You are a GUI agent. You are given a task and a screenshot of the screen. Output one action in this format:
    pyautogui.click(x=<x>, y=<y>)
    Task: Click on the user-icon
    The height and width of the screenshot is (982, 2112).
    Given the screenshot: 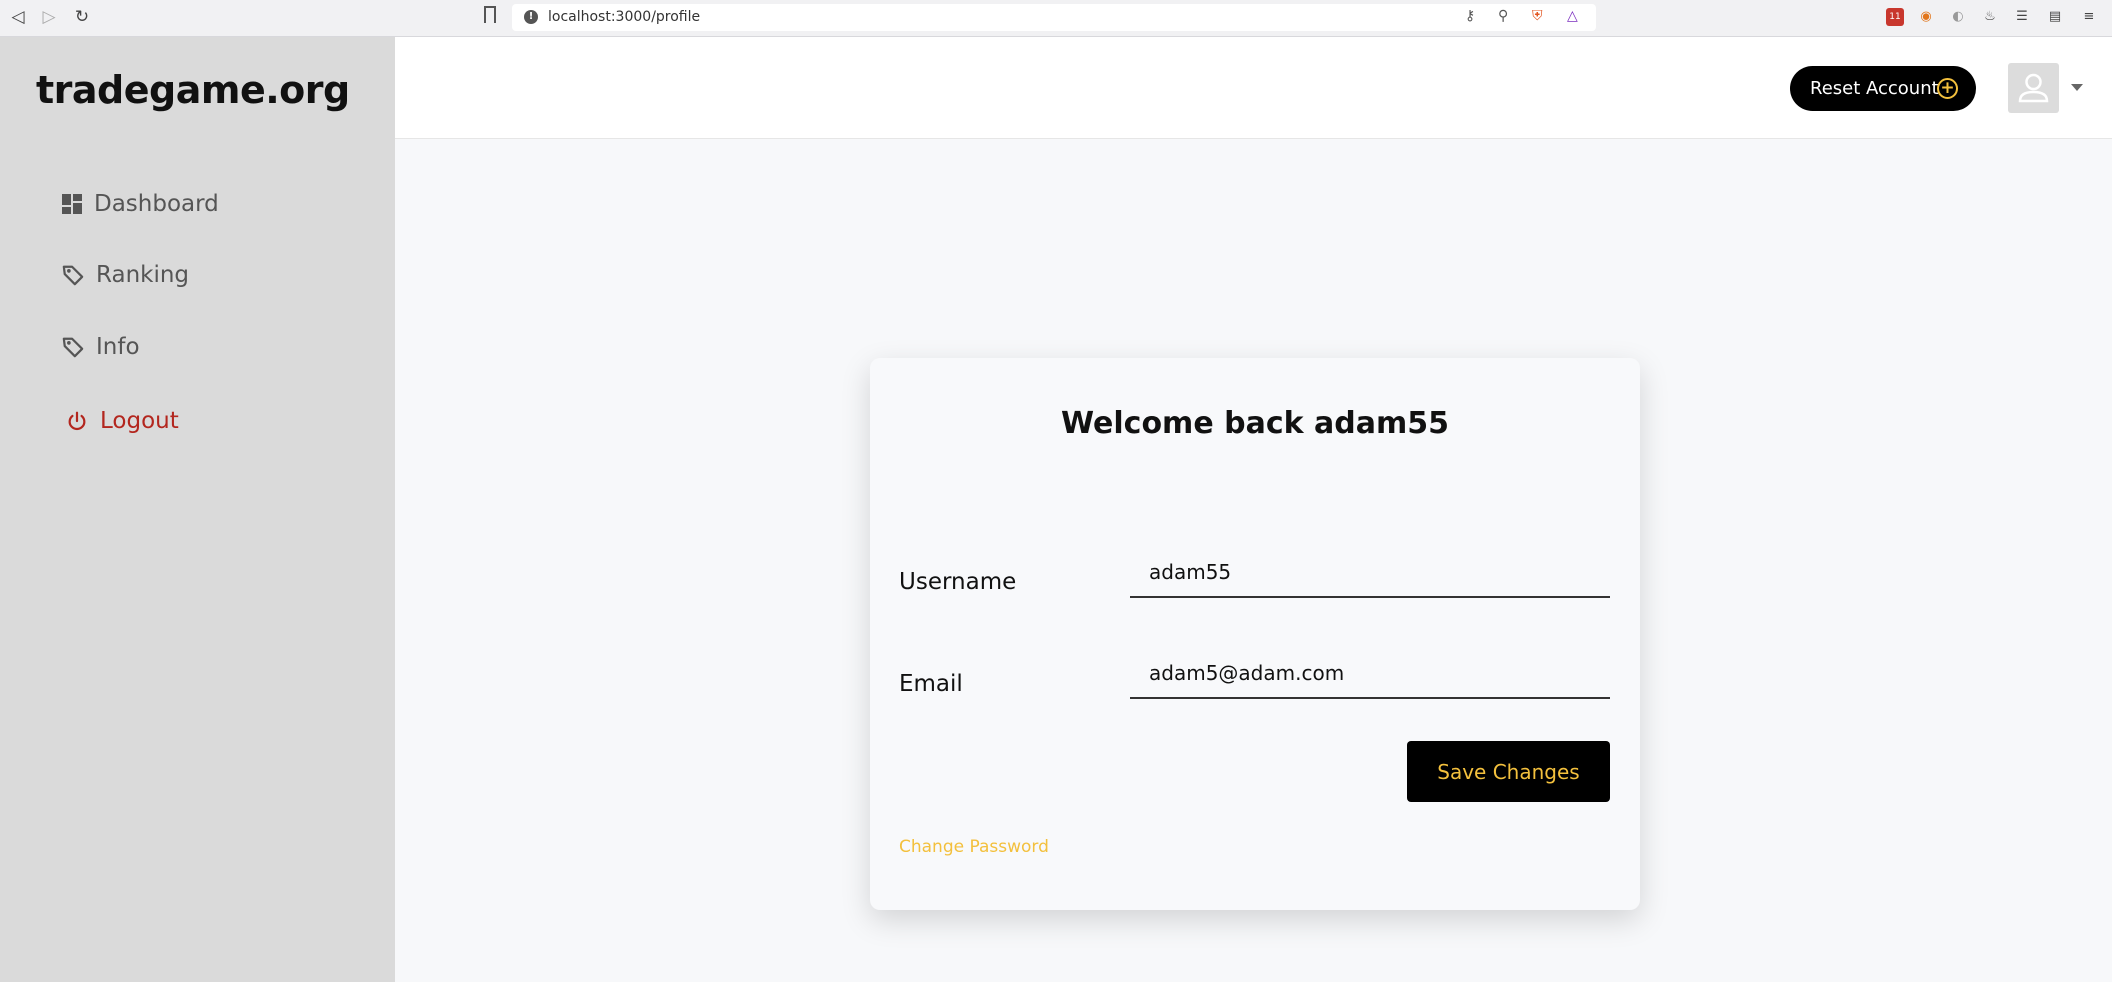 What is the action you would take?
    pyautogui.click(x=2033, y=88)
    